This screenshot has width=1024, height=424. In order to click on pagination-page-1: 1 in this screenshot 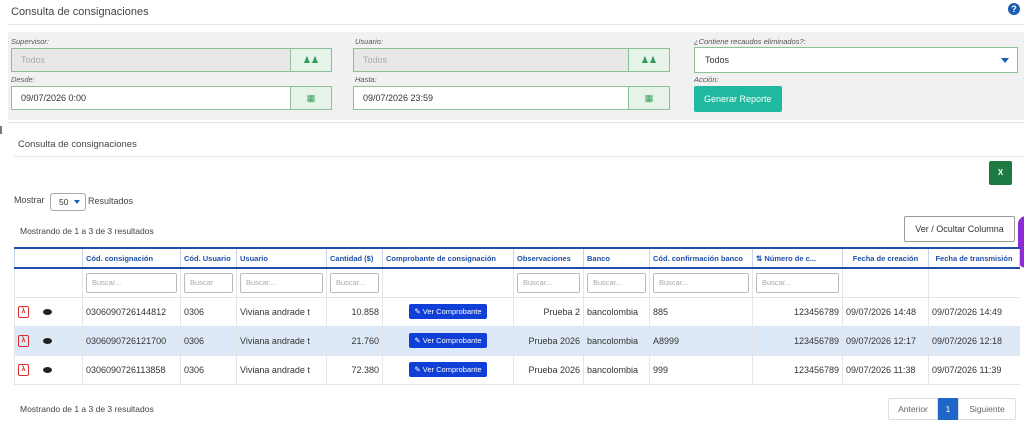, I will do `click(948, 409)`.